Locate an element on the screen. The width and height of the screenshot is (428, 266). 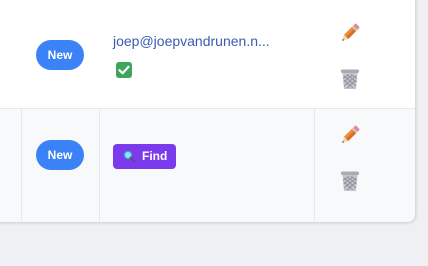
check-box-icon is located at coordinates (124, 70).